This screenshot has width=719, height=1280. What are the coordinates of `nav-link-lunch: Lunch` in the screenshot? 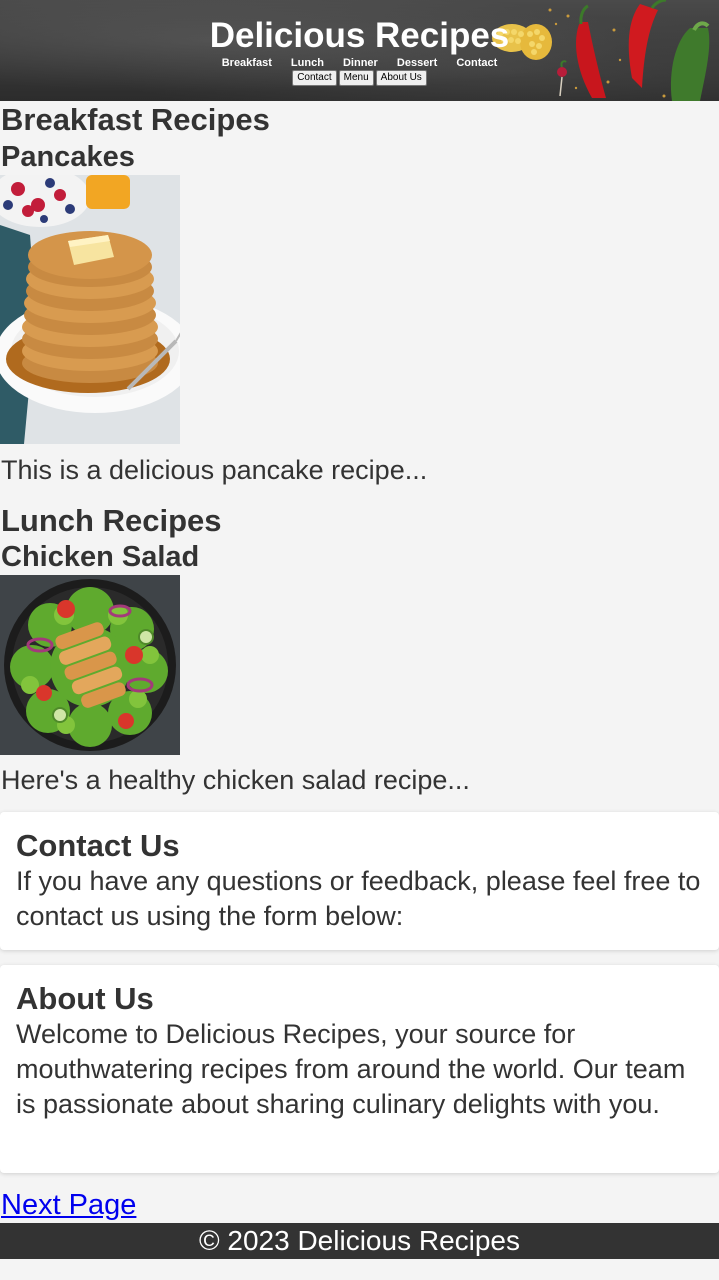 It's located at (307, 63).